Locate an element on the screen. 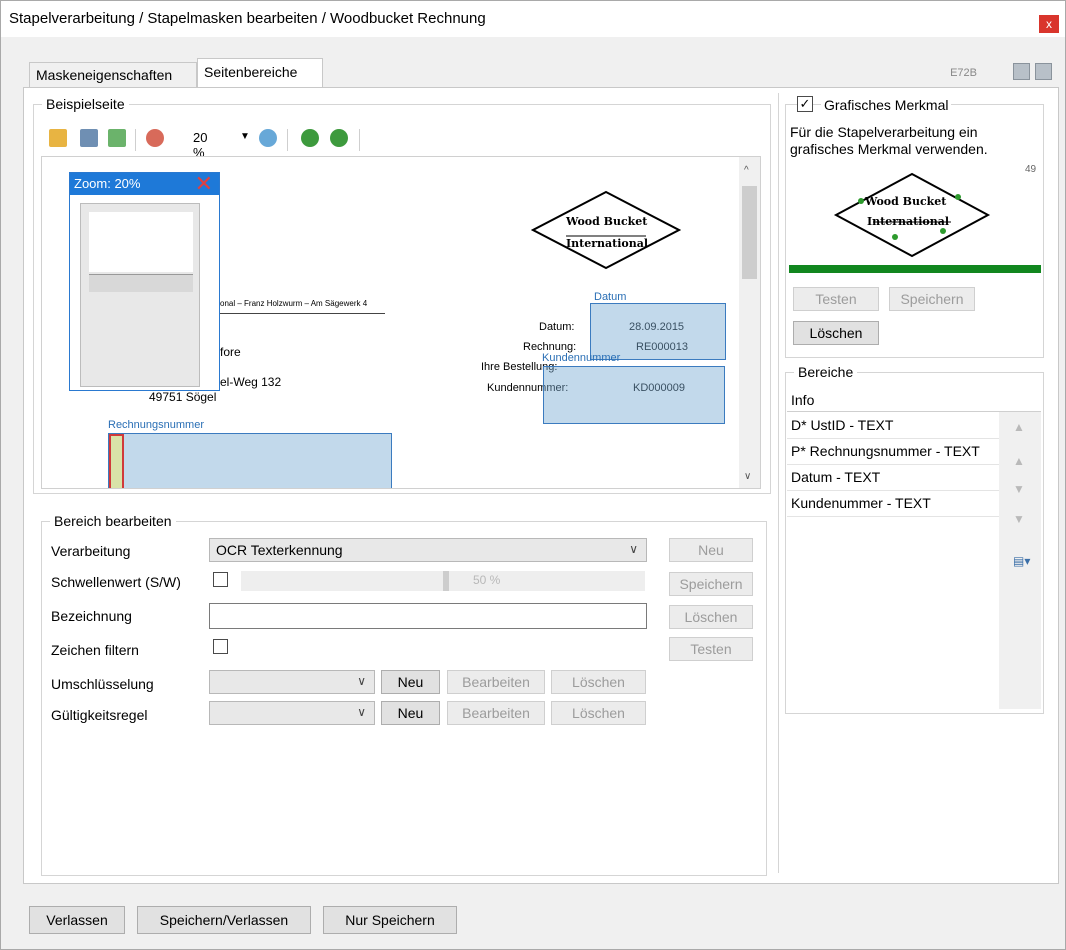  gueltigkeitsregel-select: ∨ is located at coordinates (292, 713).